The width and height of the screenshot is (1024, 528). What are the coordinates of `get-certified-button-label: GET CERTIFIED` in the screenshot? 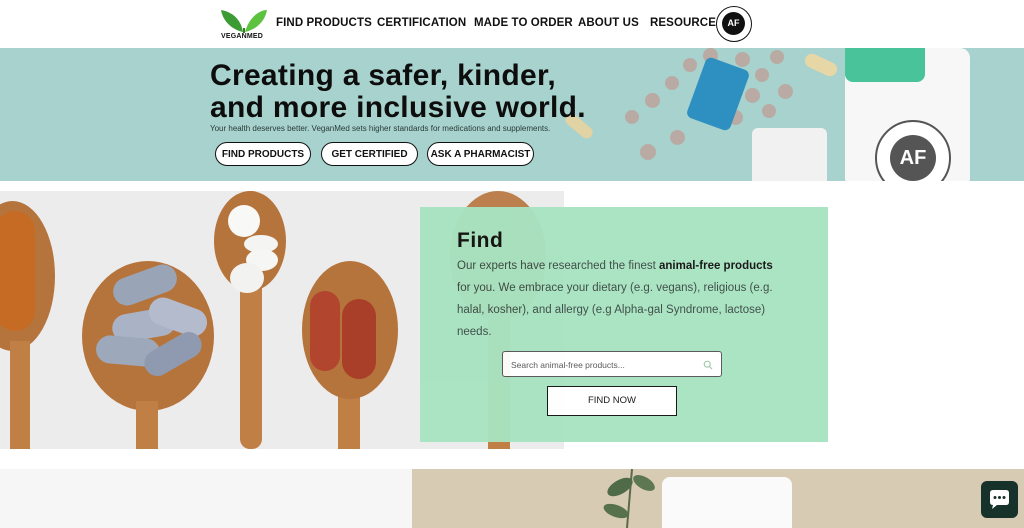 It's located at (369, 154).